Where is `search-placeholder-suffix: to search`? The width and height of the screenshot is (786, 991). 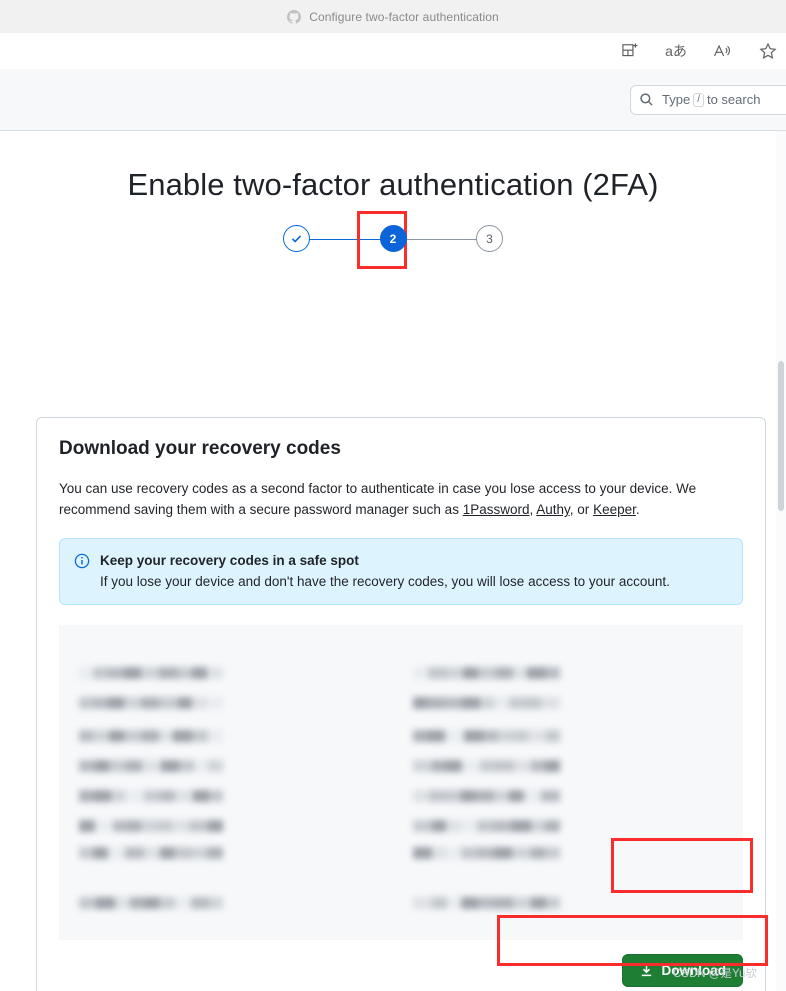 search-placeholder-suffix: to search is located at coordinates (733, 99).